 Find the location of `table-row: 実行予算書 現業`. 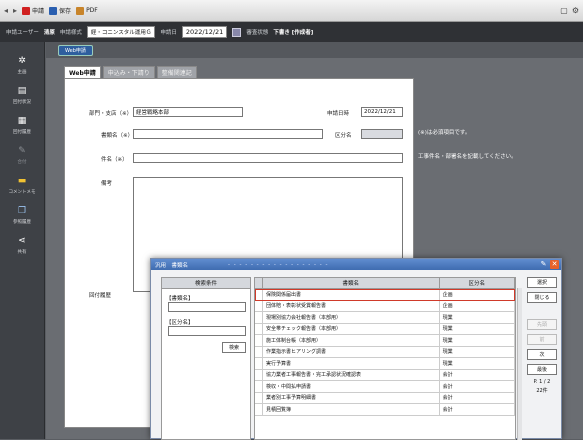

table-row: 実行予算書 現業 is located at coordinates (385, 364).